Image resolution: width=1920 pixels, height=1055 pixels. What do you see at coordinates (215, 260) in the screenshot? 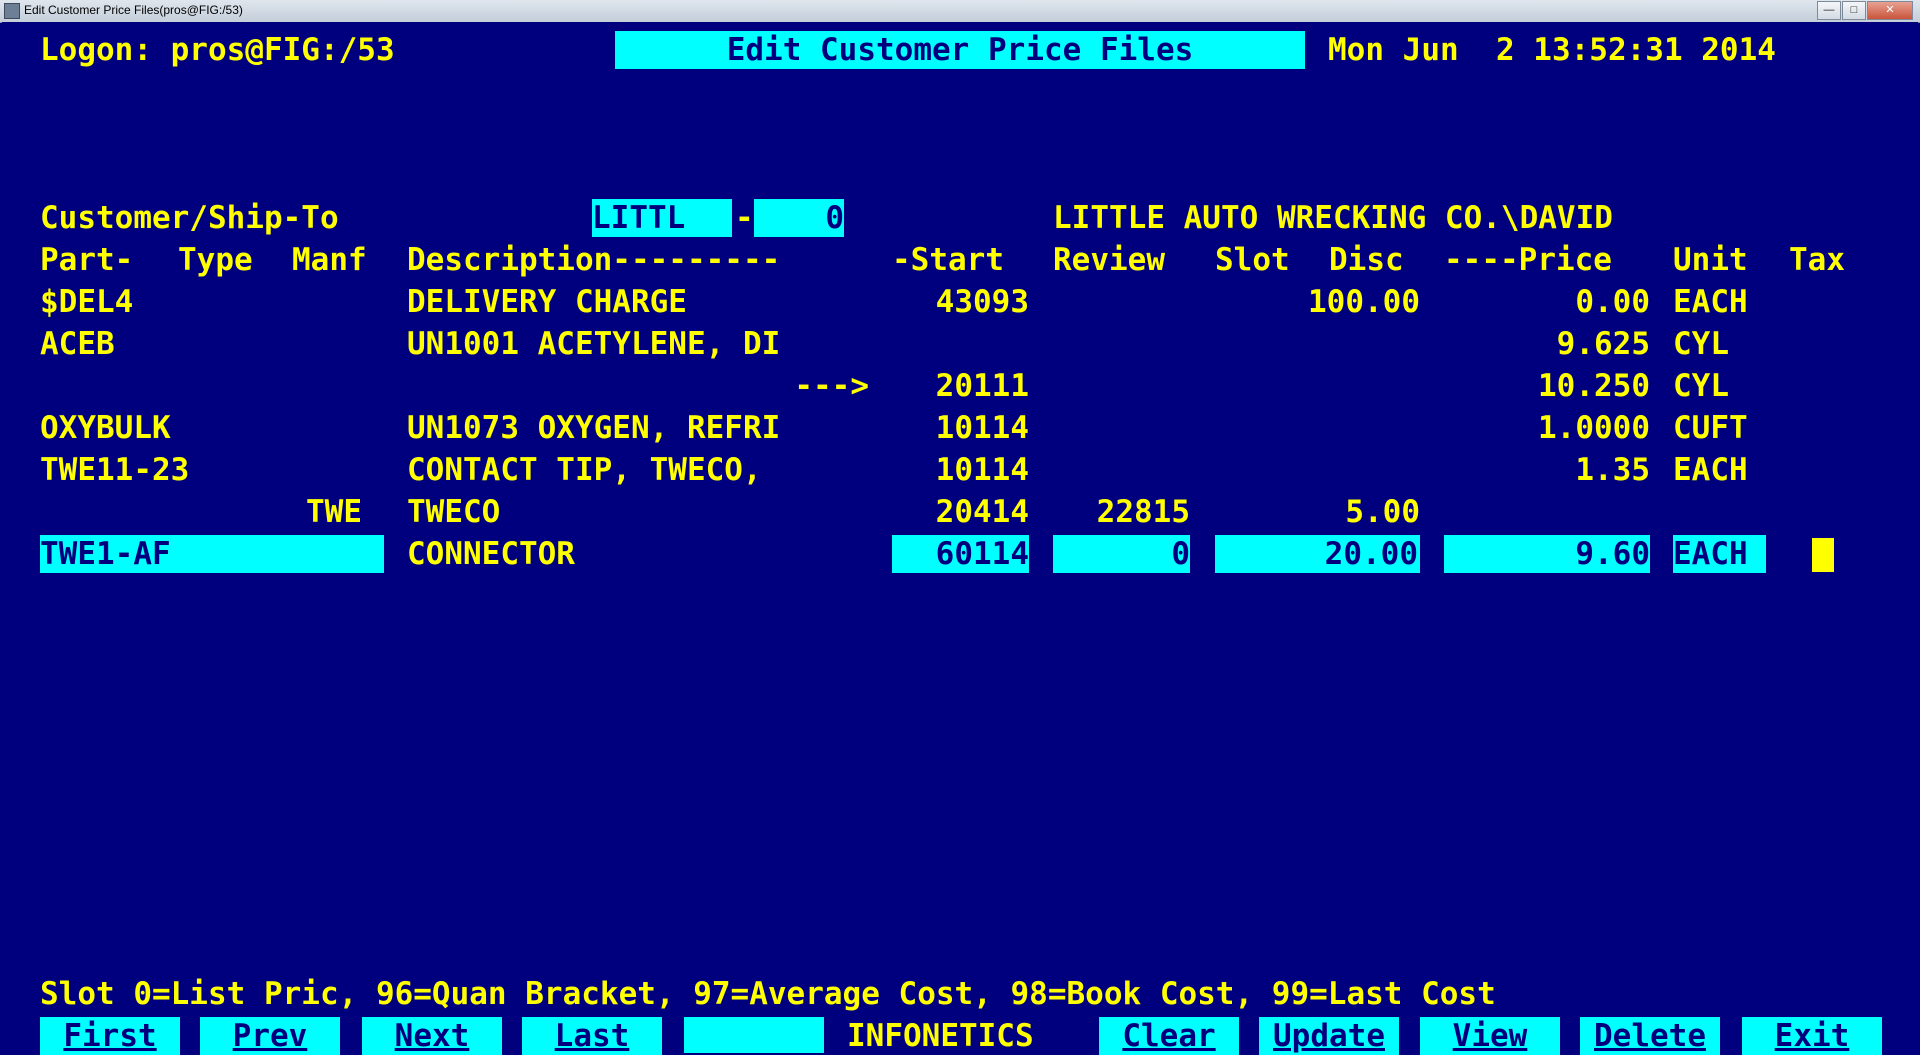
I see `col-type: Type` at bounding box center [215, 260].